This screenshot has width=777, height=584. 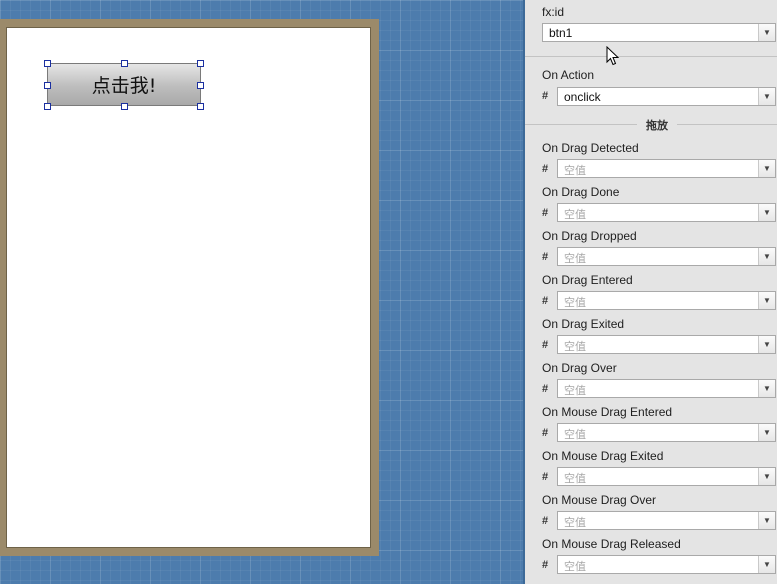 What do you see at coordinates (581, 192) in the screenshot?
I see `drag-field-label: On Drag Done` at bounding box center [581, 192].